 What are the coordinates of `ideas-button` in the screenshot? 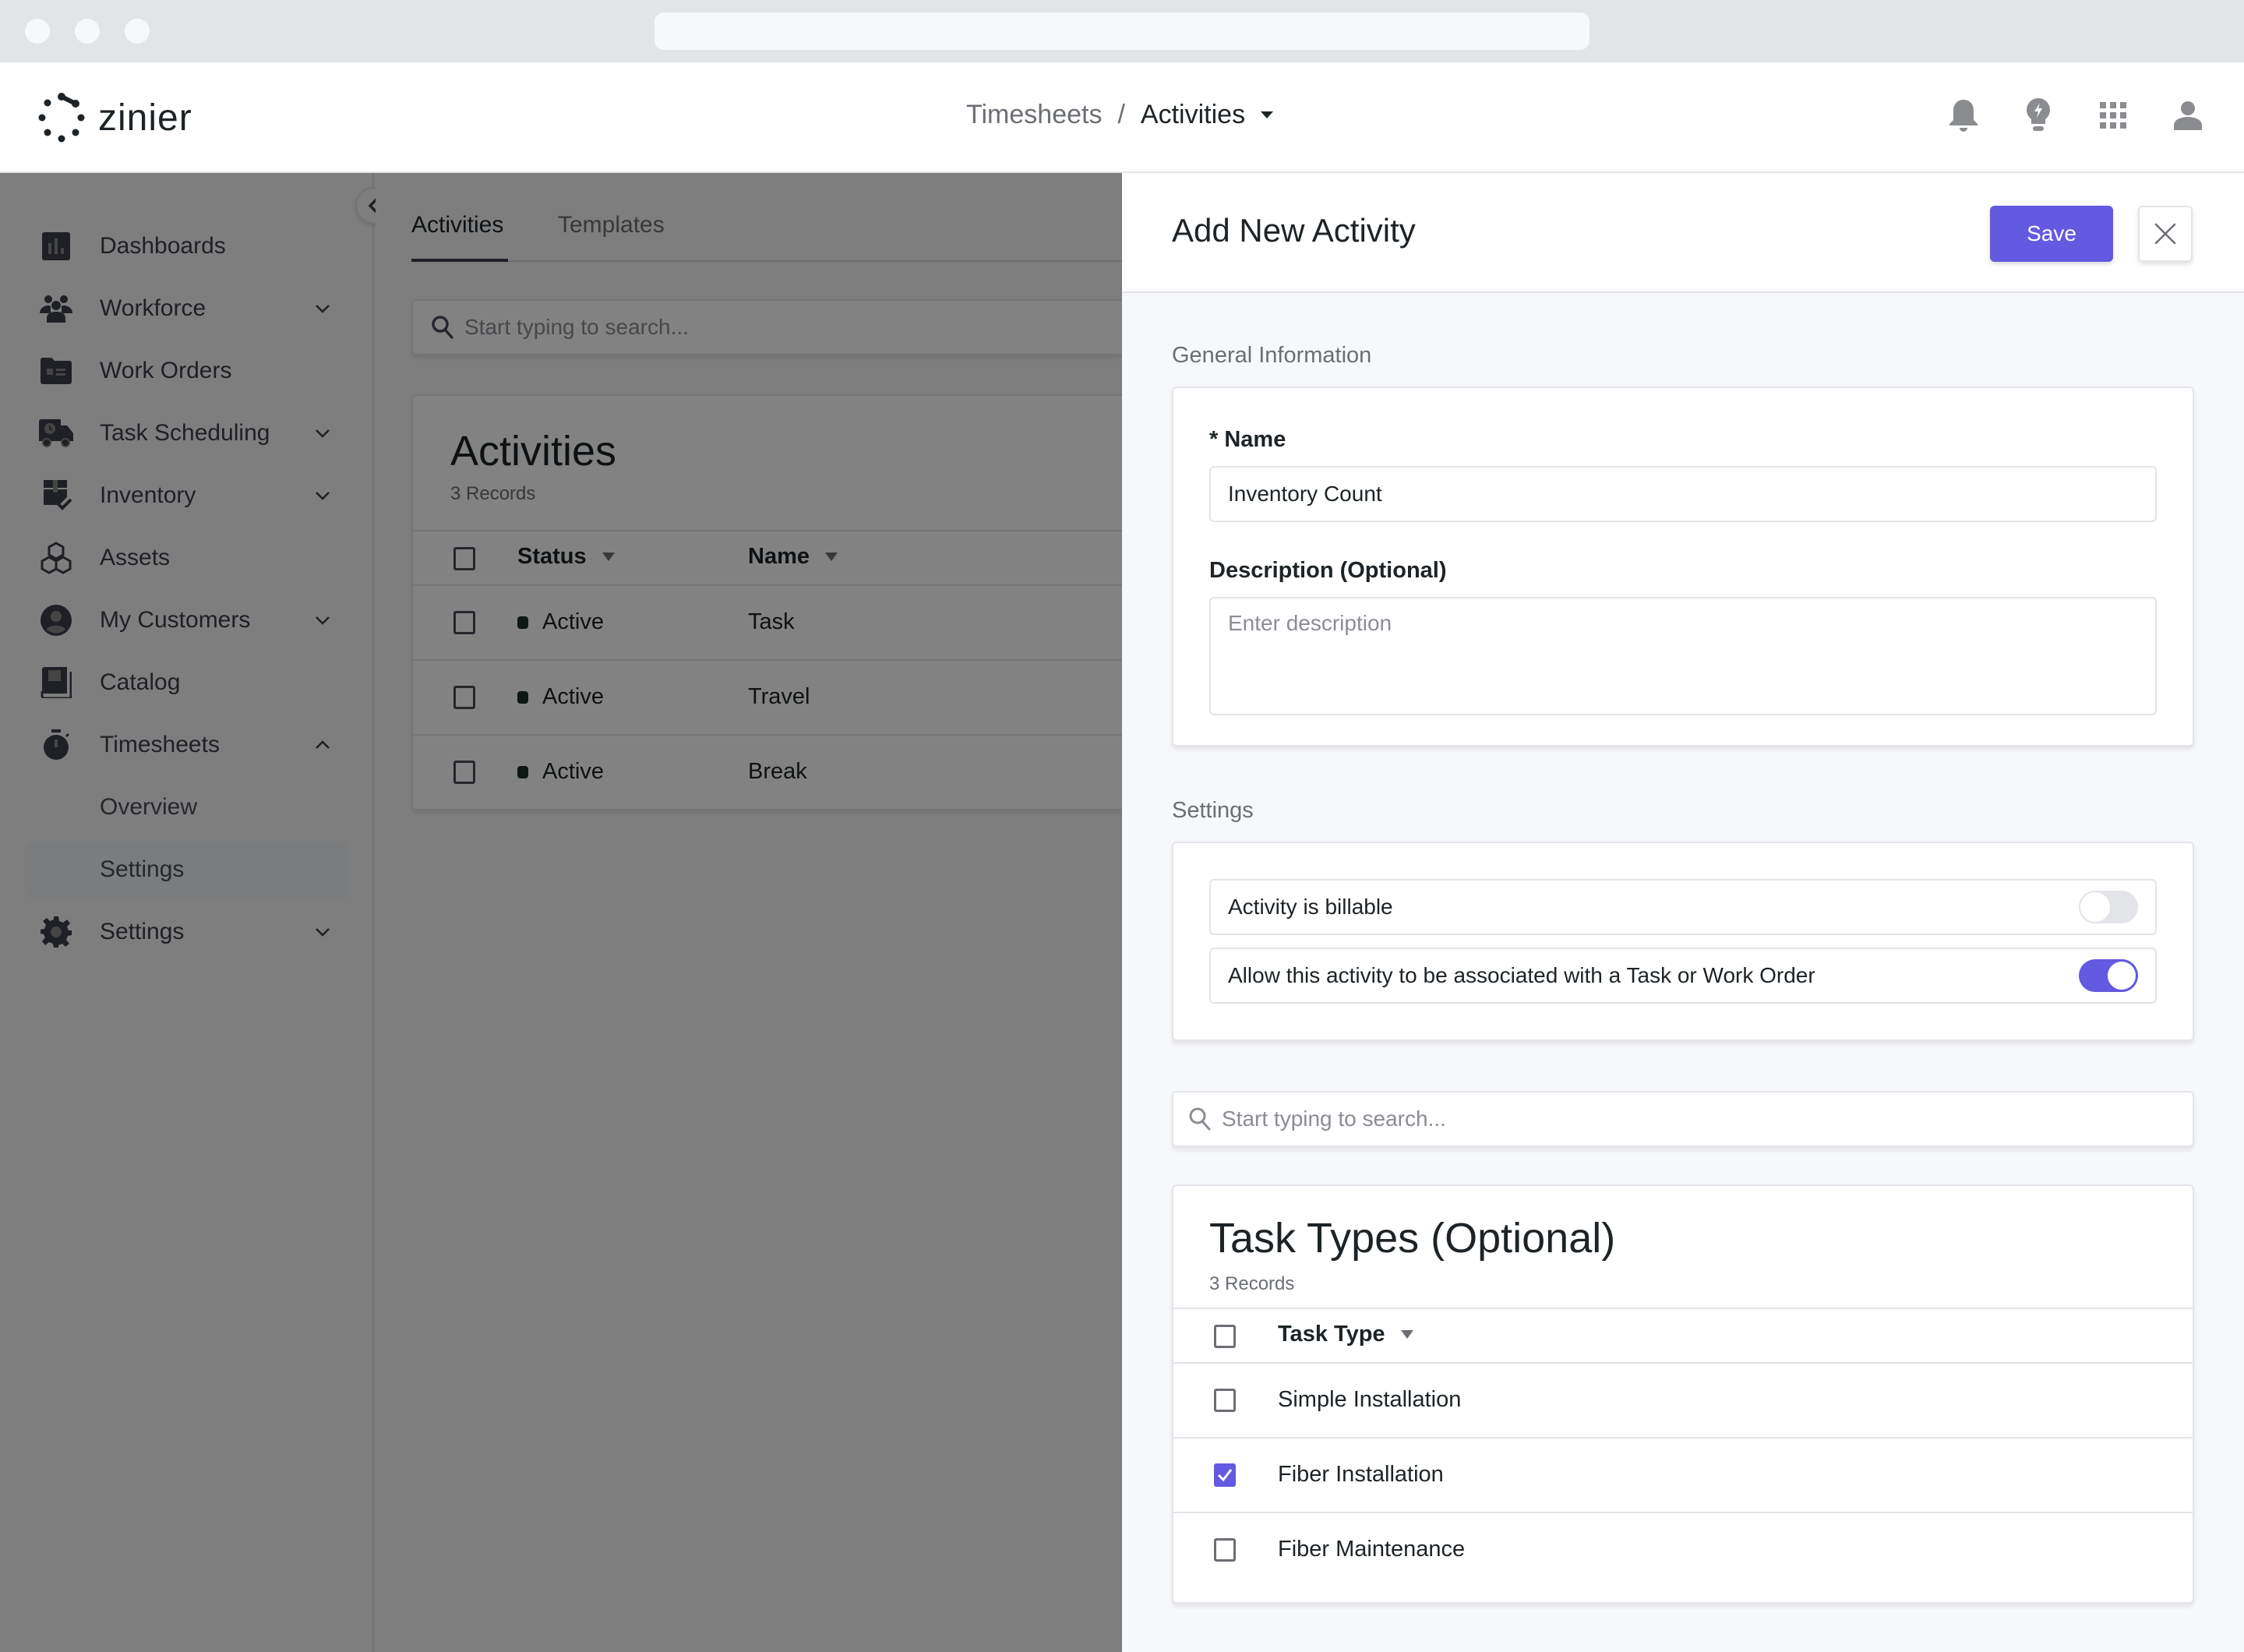 It's located at (2039, 116).